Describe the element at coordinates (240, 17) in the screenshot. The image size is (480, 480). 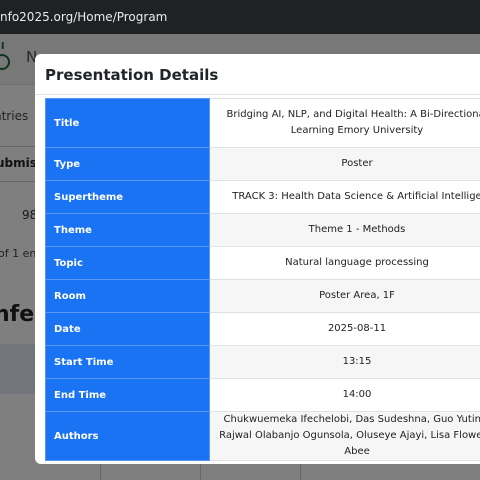
I see `browser-address-bar: nfo2025.org/Home/Program` at that location.